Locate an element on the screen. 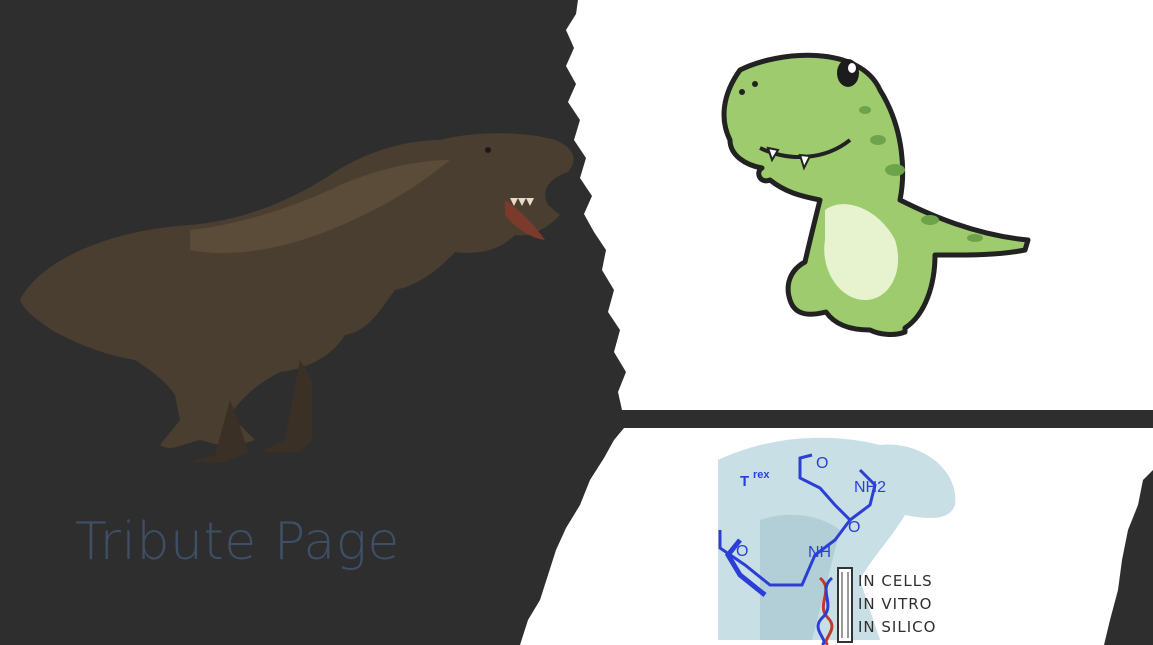 This screenshot has height=645, width=1153. logo-line-in-vitro: IN VITRO is located at coordinates (895, 604).